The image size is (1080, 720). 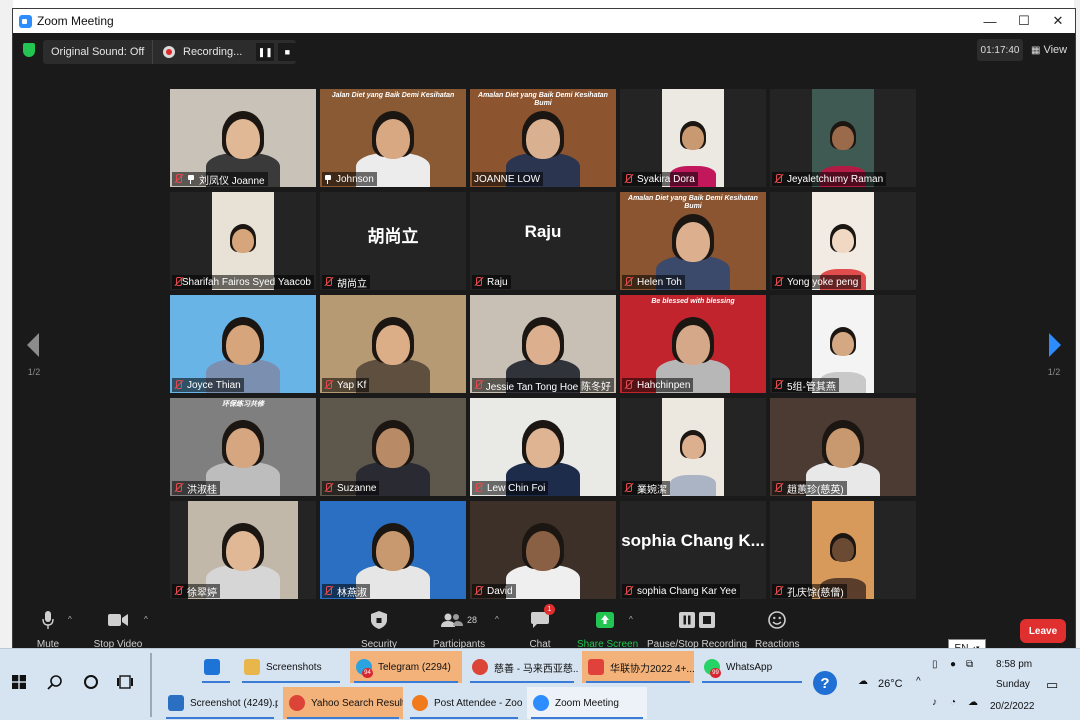 I want to click on participant-tile: 業婉潔, so click(x=693, y=447).